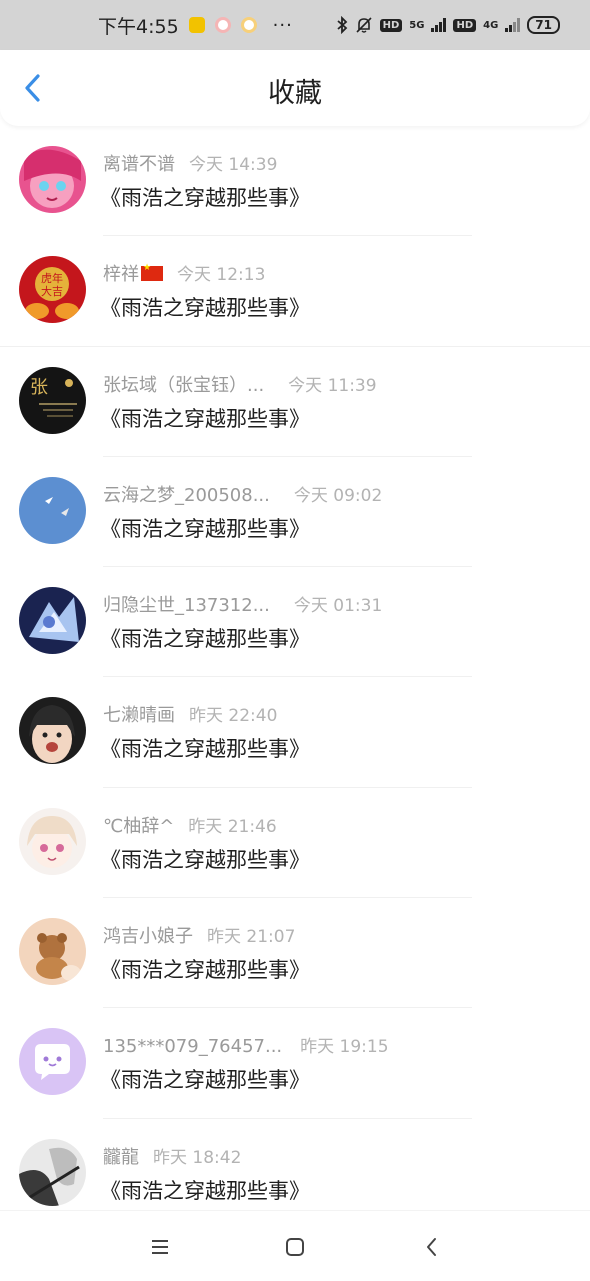 The image size is (590, 1281). I want to click on mute-bell-icon, so click(364, 25).